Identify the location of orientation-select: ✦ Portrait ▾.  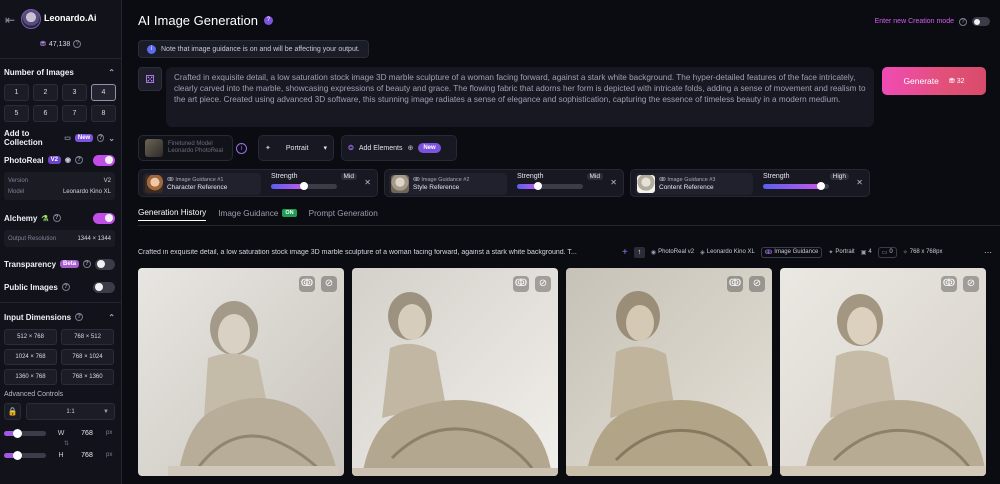
(296, 148).